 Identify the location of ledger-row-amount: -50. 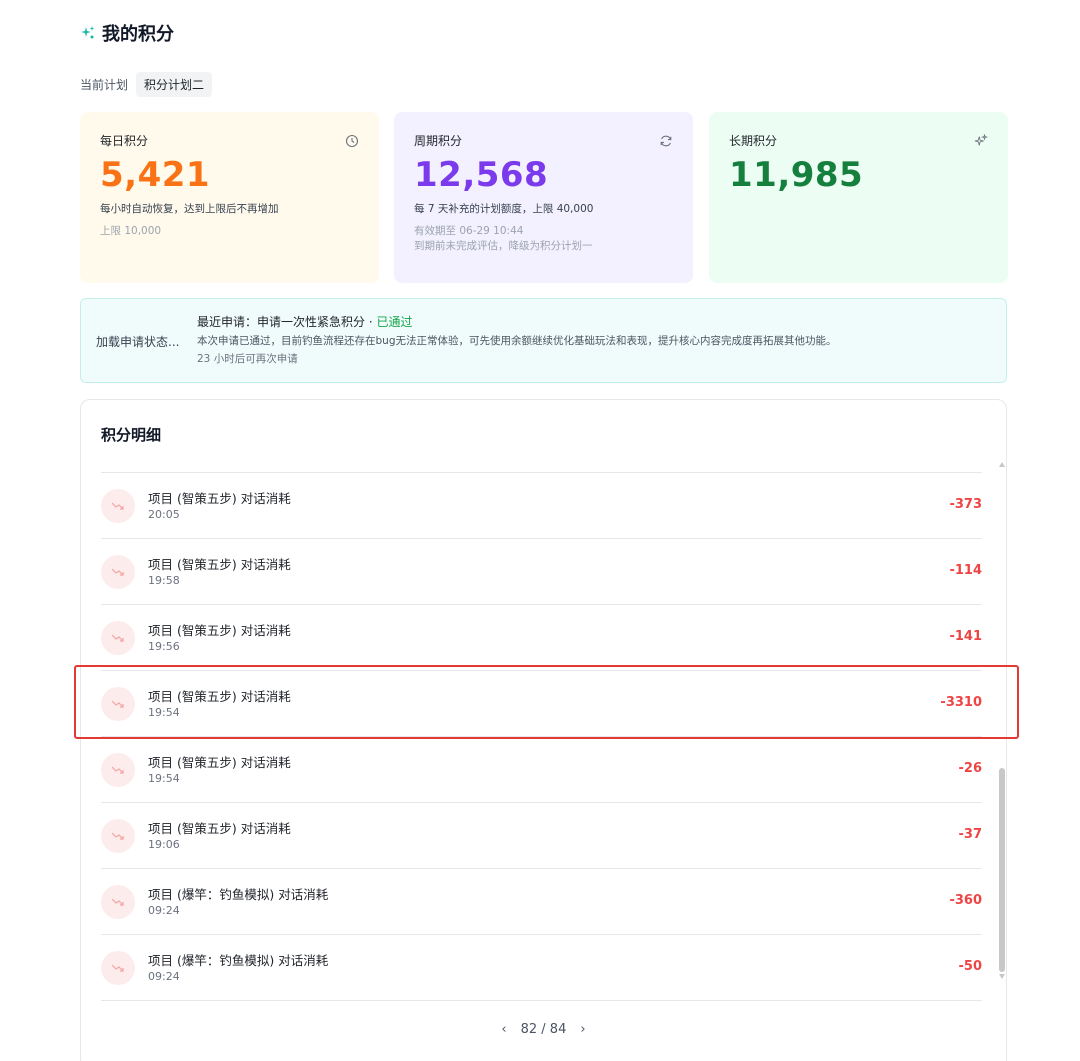
(970, 966).